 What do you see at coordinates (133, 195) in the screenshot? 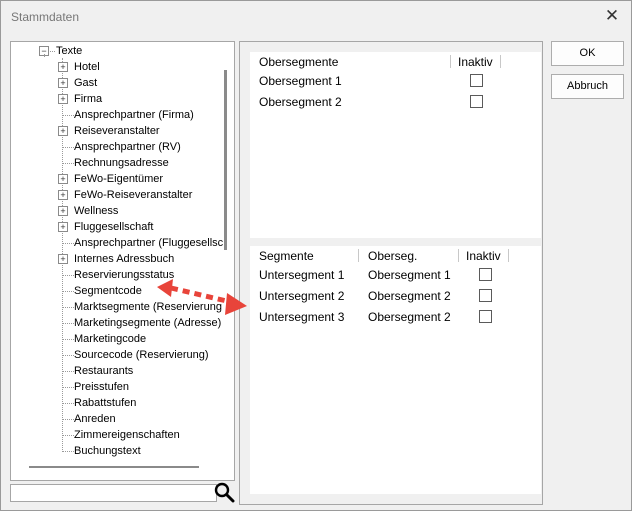
I see `tree-item-label: FeWo-Reiseveranstalter` at bounding box center [133, 195].